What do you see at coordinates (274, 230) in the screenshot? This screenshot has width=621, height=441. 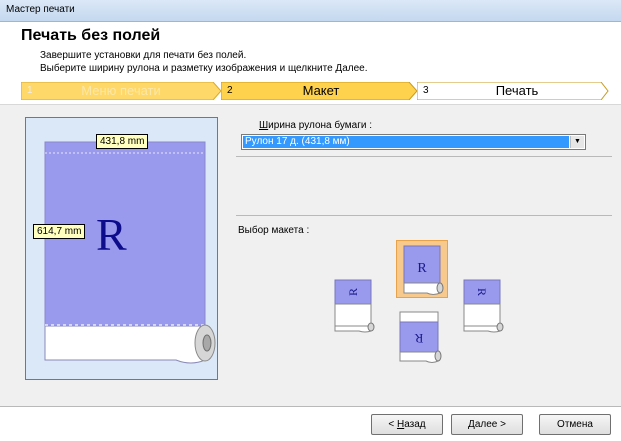 I see `layout-selection-label: Выбор макета :` at bounding box center [274, 230].